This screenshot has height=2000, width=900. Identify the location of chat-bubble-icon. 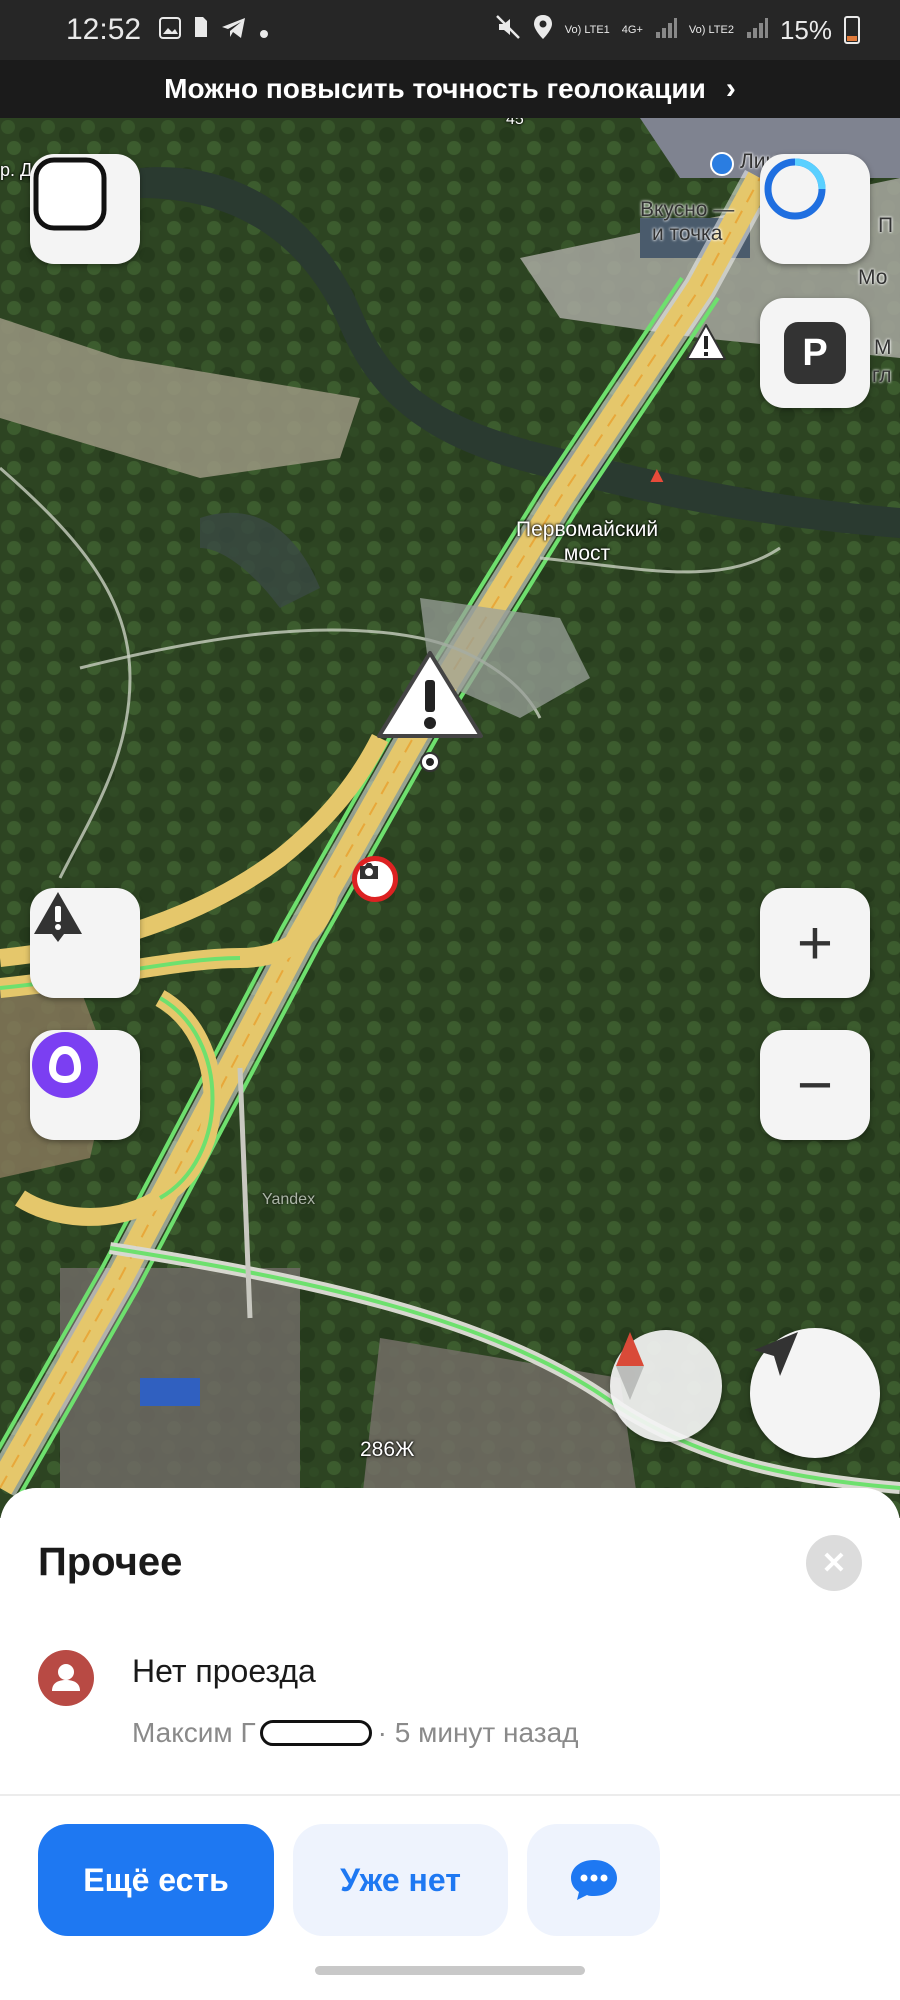
(593, 1880).